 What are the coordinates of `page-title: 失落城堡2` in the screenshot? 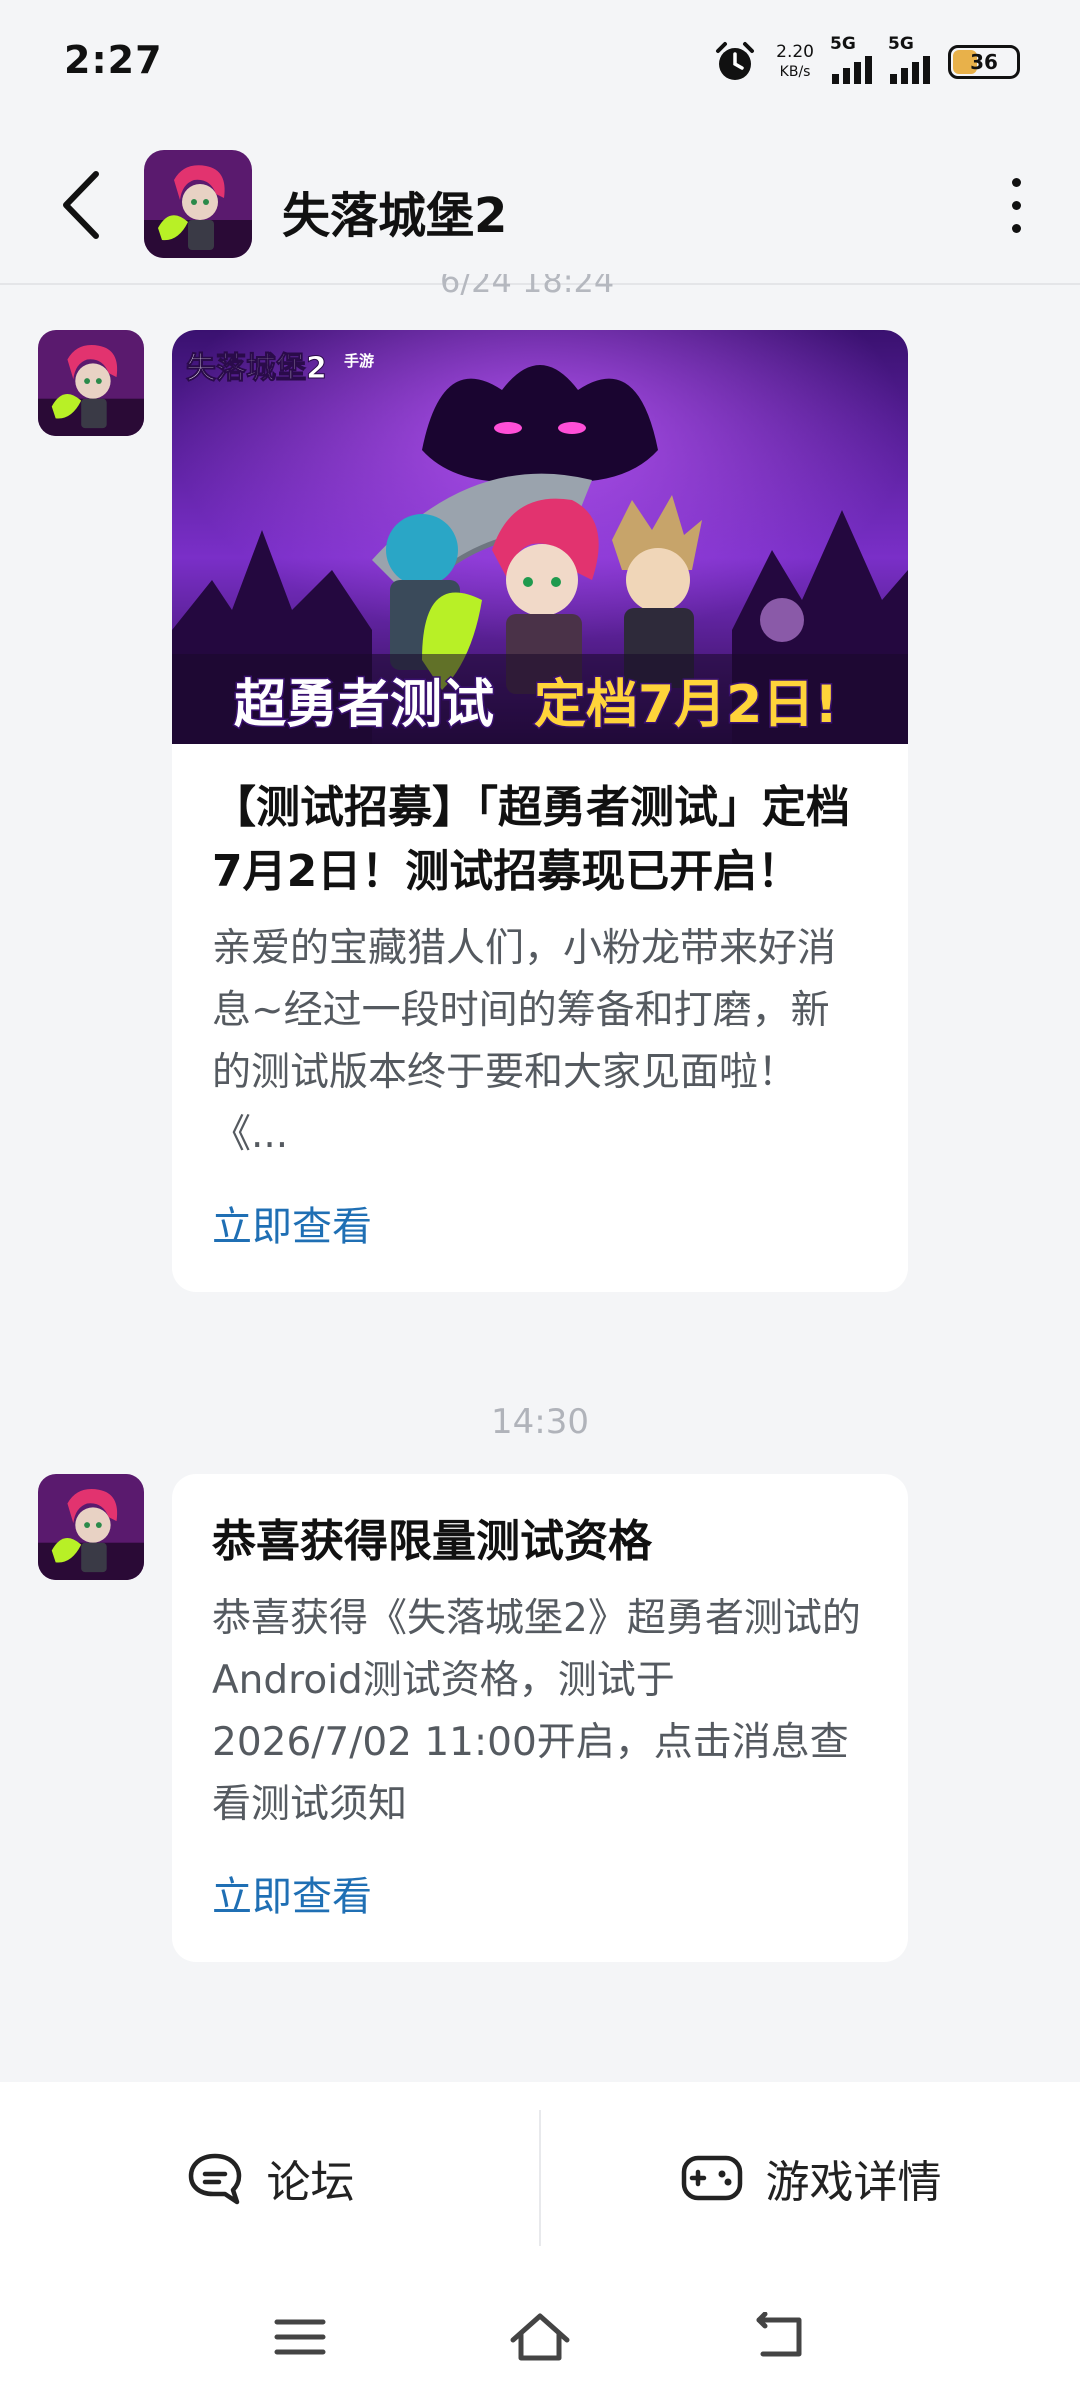 It's located at (395, 216).